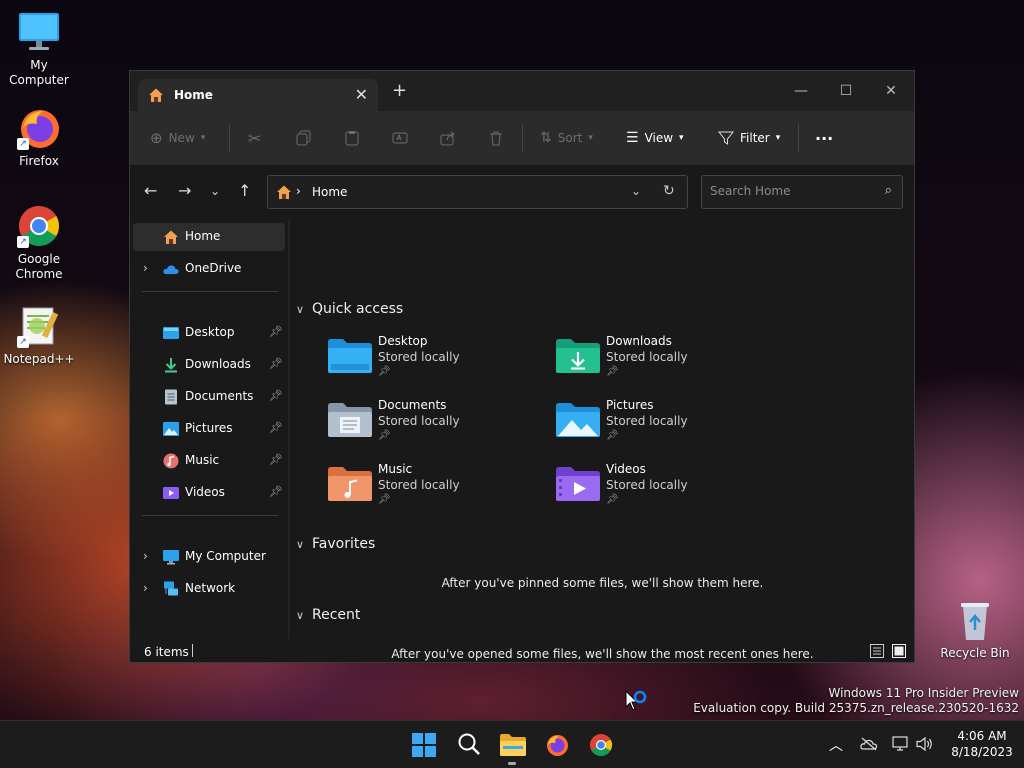 The image size is (1024, 768). Describe the element at coordinates (749, 138) in the screenshot. I see `filter-button: Filter ▾` at that location.